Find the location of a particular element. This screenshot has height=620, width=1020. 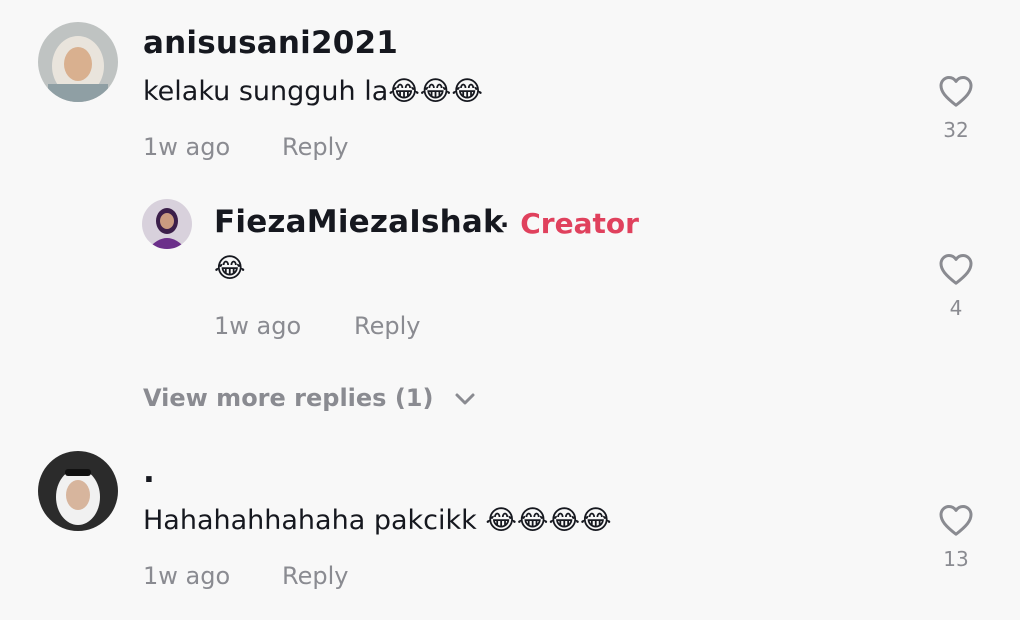

view-more-replies-button: View more replies (1) is located at coordinates (309, 398).